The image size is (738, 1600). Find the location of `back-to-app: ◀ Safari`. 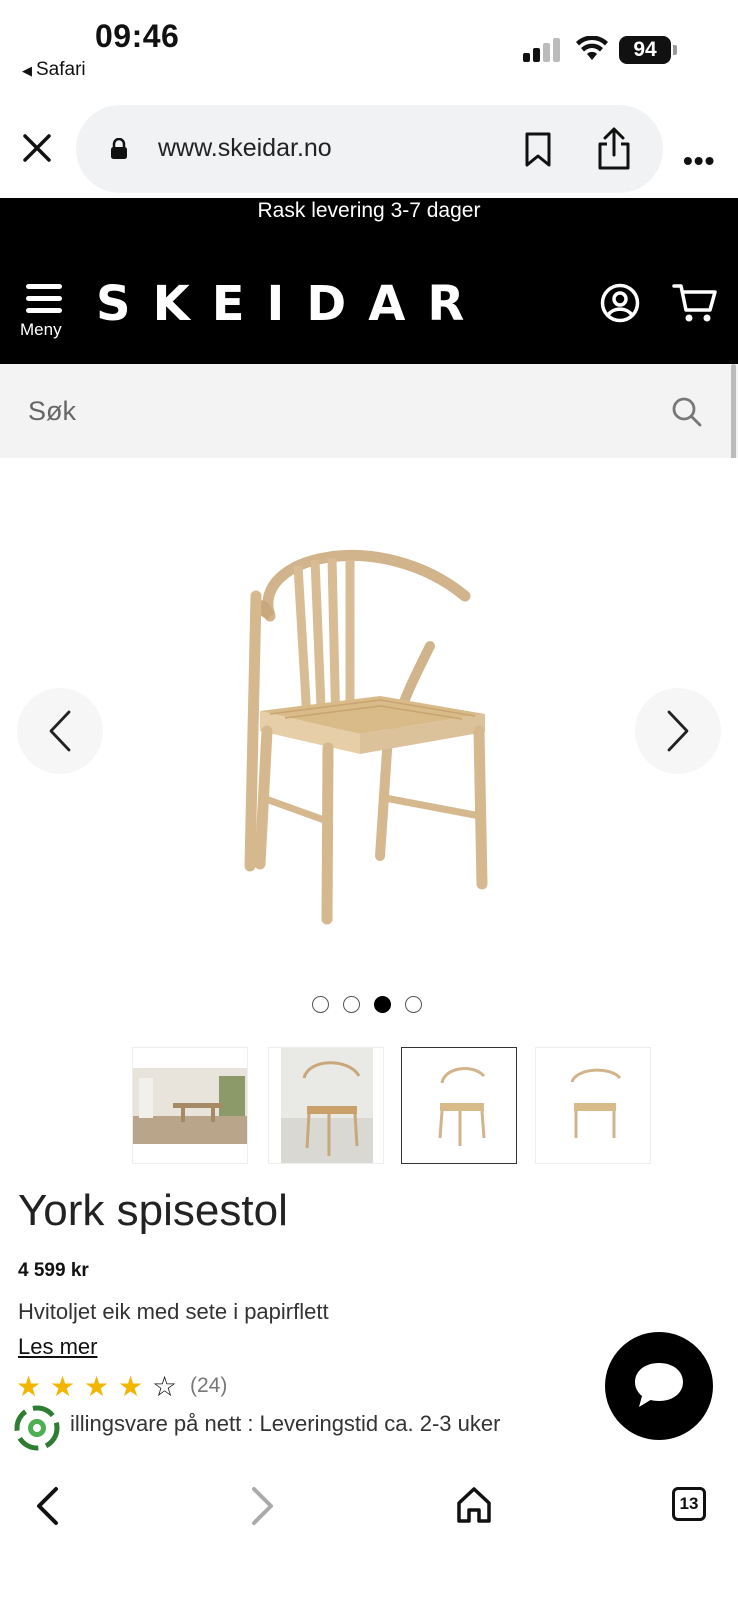

back-to-app: ◀ Safari is located at coordinates (54, 70).